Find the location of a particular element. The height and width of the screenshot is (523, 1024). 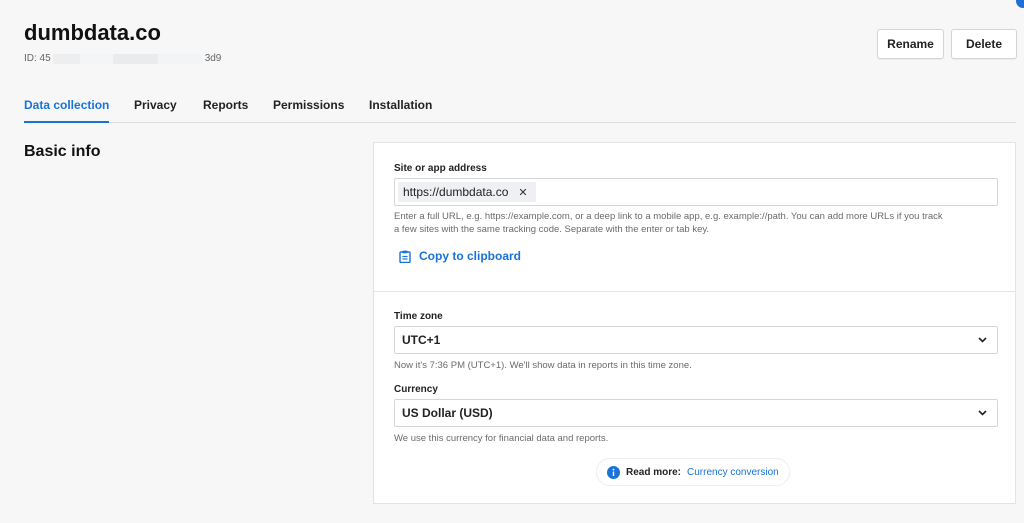

timezone-label: Time zone is located at coordinates (418, 316).